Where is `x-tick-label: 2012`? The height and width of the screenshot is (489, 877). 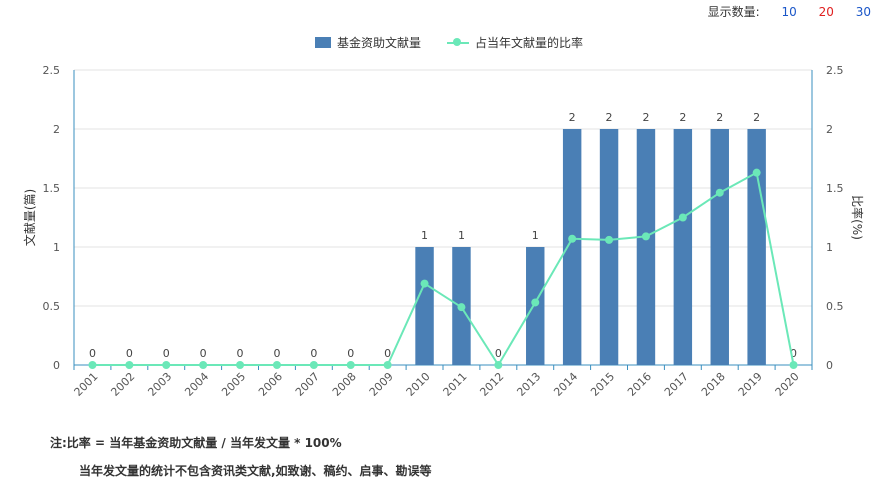
x-tick-label: 2012 is located at coordinates (491, 384).